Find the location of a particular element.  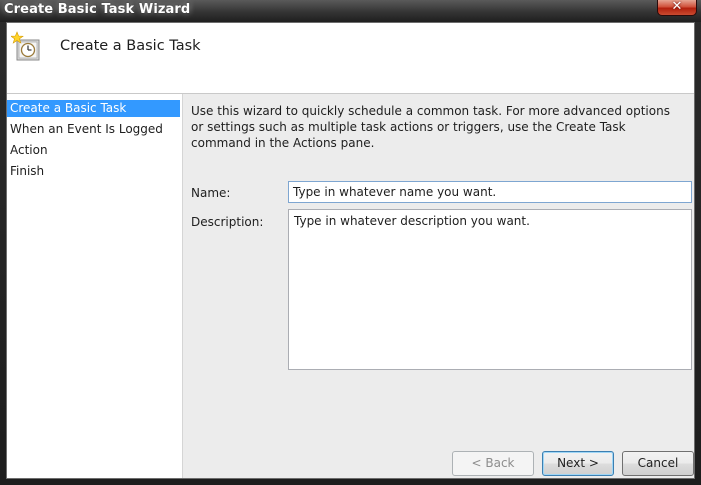

description-label: Description: is located at coordinates (227, 222).